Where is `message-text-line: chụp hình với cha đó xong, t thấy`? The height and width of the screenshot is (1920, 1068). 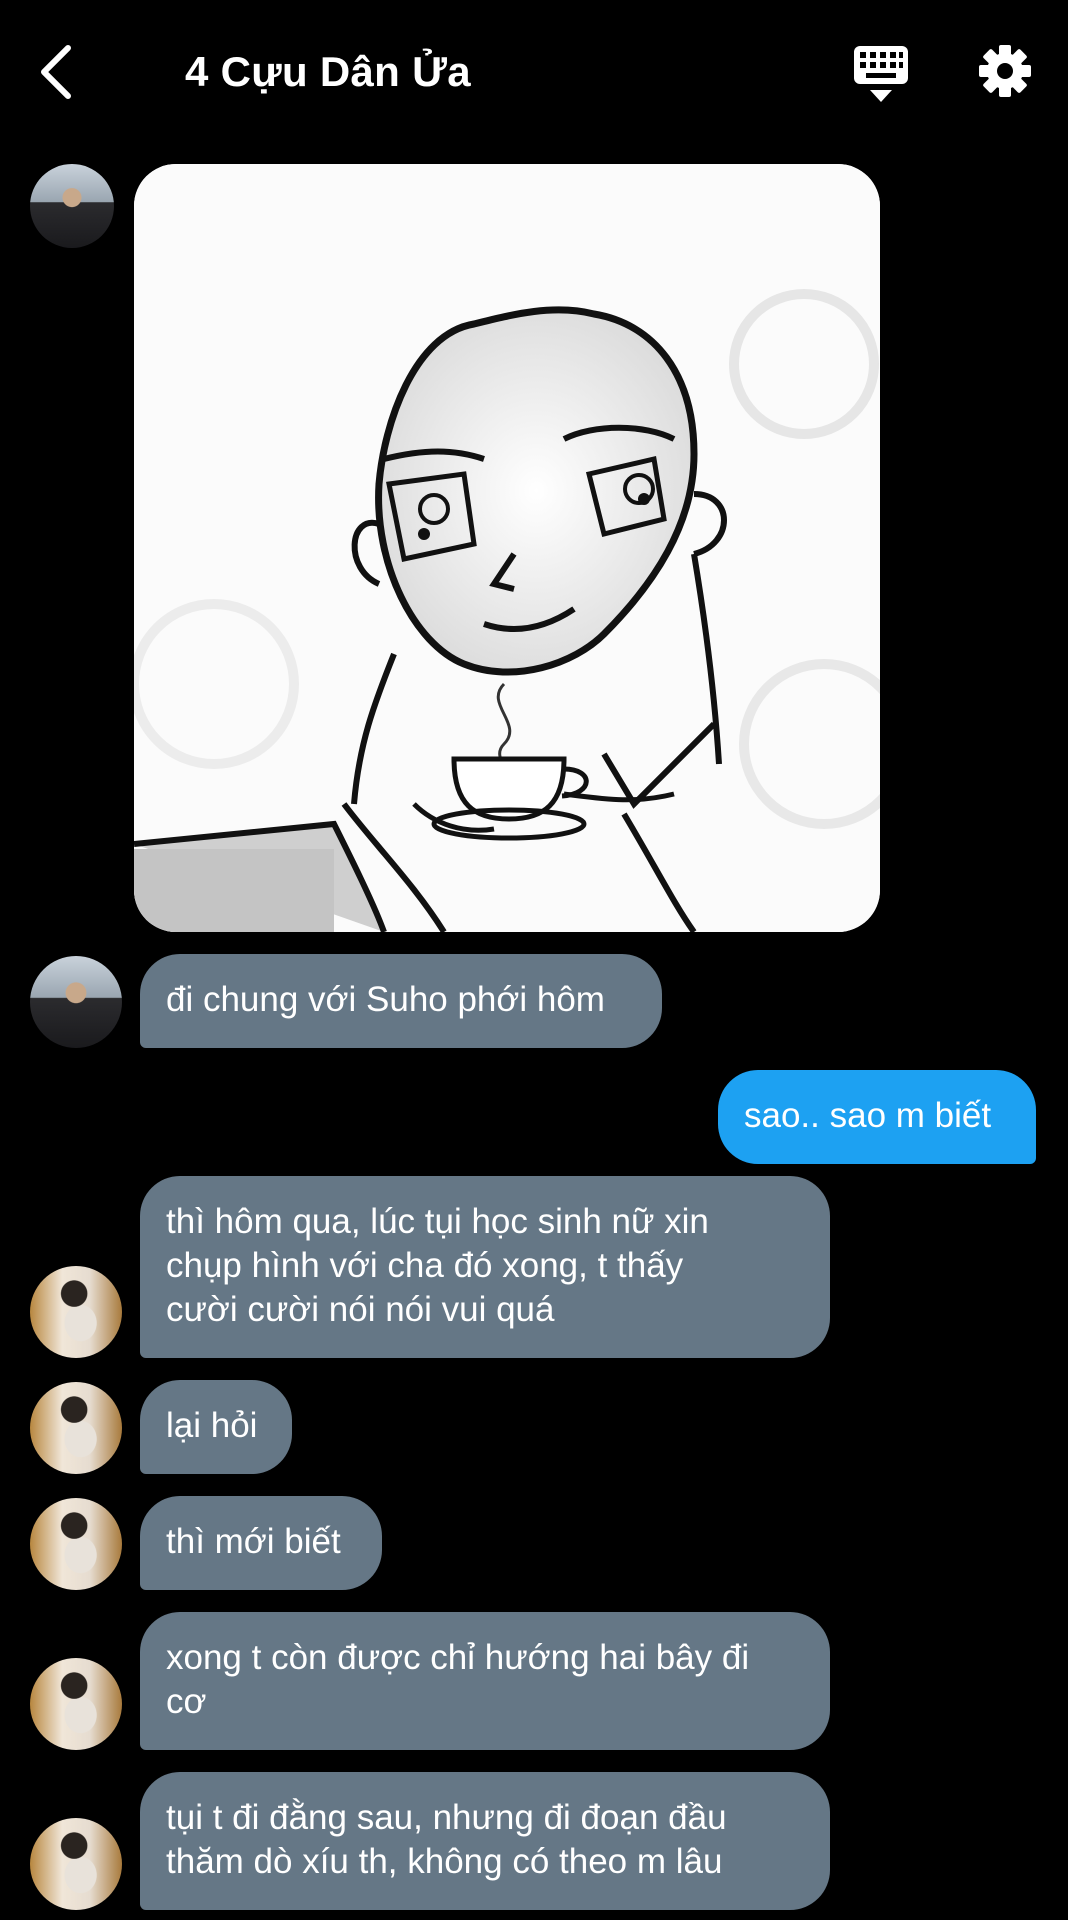 message-text-line: chụp hình với cha đó xong, t thấy is located at coordinates (425, 1265).